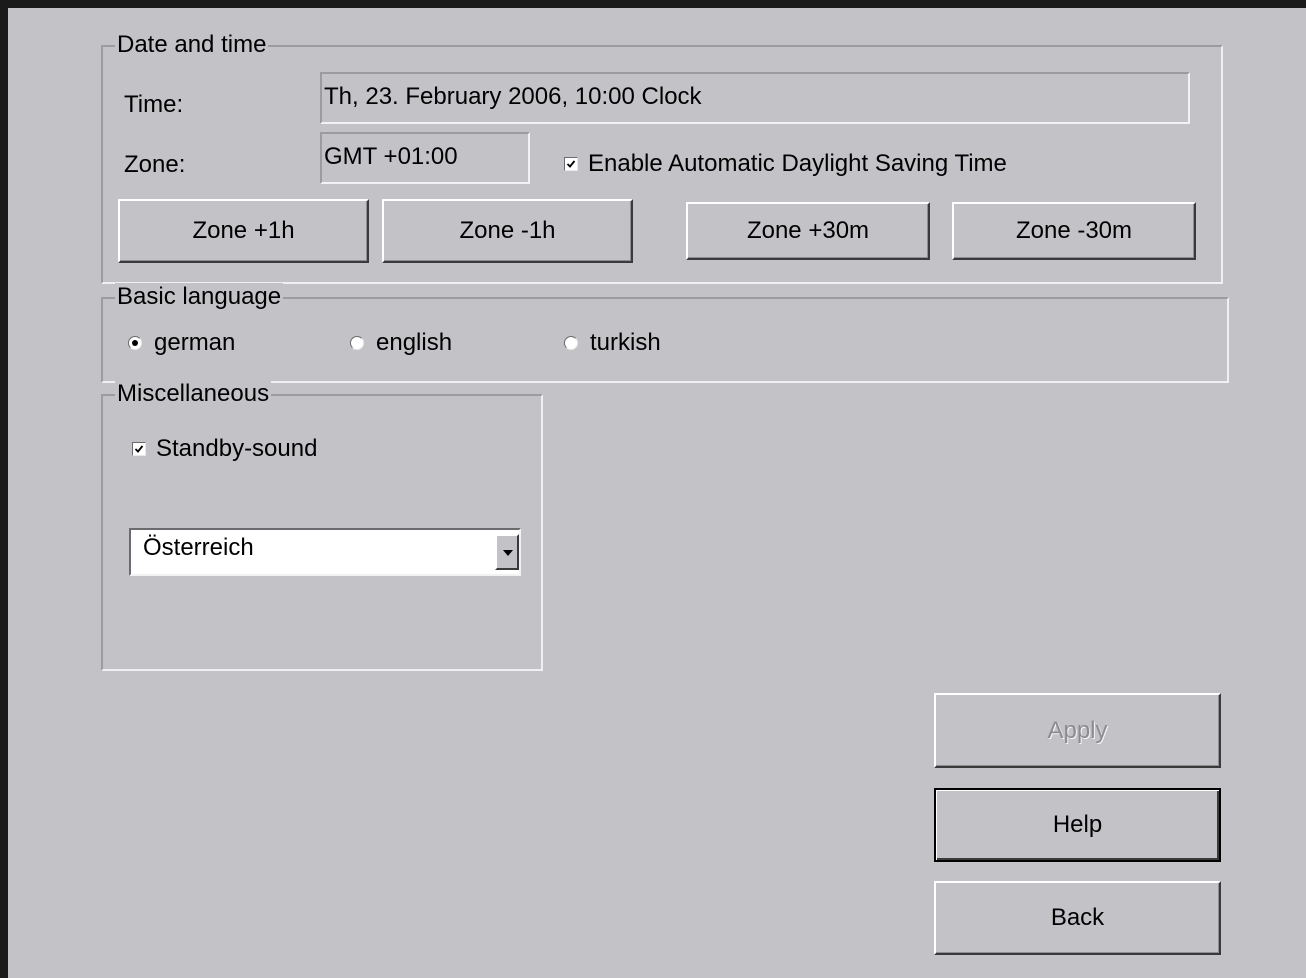 Image resolution: width=1306 pixels, height=978 pixels. I want to click on standby-sound-label: Standby-sound, so click(237, 448).